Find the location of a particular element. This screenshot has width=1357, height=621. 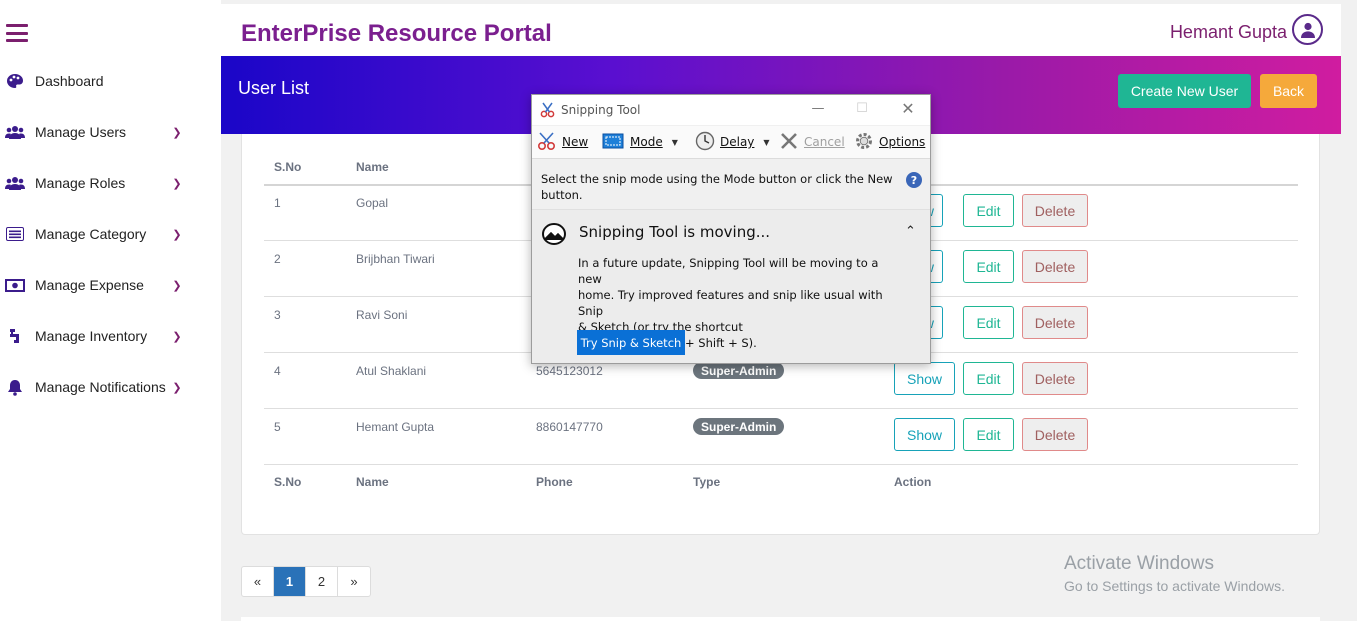

cancel-button: Cancel is located at coordinates (812, 142).